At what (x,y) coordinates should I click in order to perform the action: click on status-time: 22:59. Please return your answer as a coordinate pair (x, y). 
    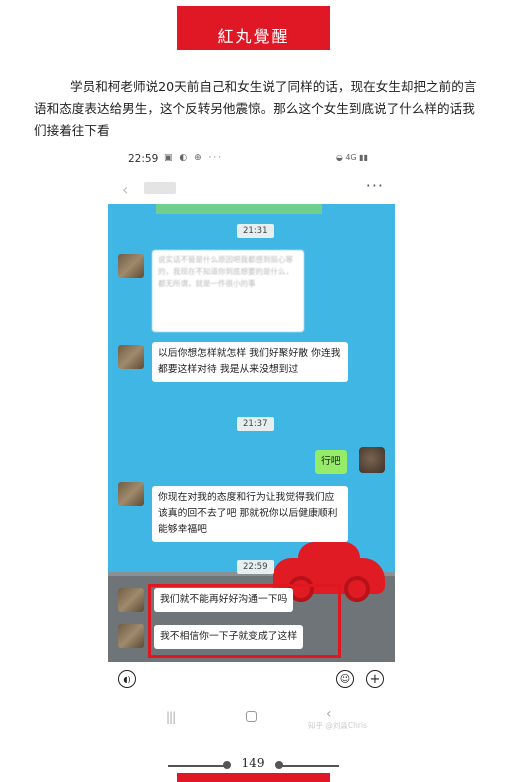
    Looking at the image, I should click on (143, 159).